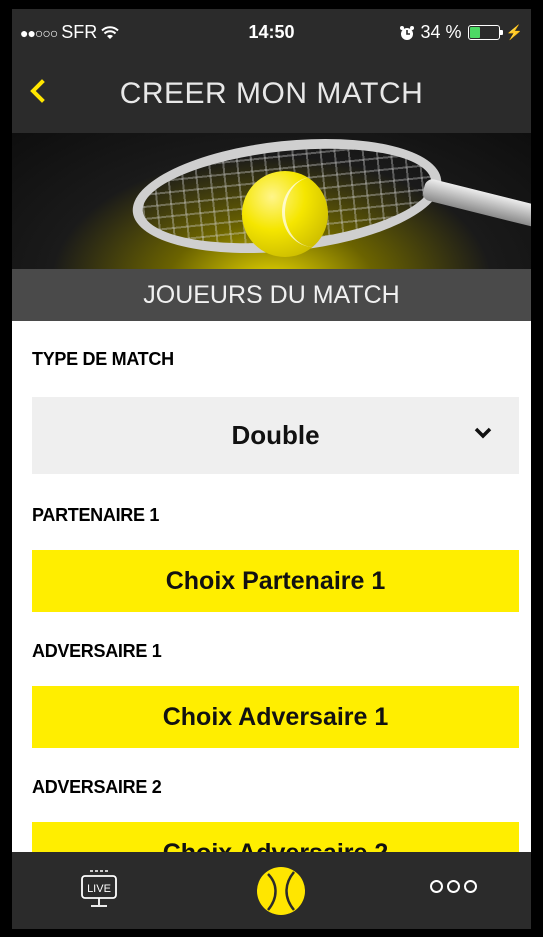  What do you see at coordinates (474, 32) in the screenshot?
I see `battery-fill` at bounding box center [474, 32].